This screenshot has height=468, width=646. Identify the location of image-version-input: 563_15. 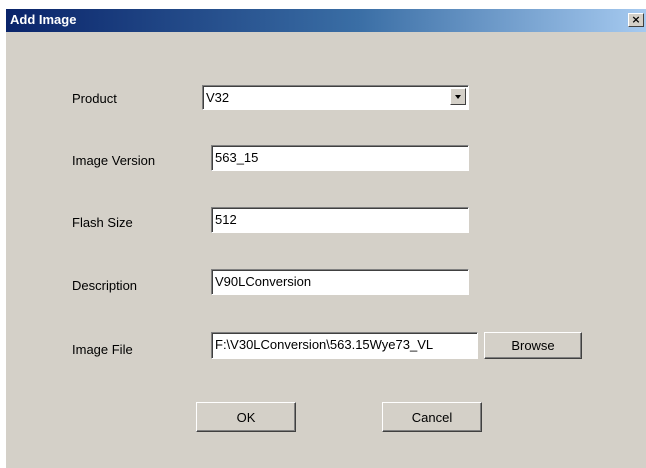
(340, 158).